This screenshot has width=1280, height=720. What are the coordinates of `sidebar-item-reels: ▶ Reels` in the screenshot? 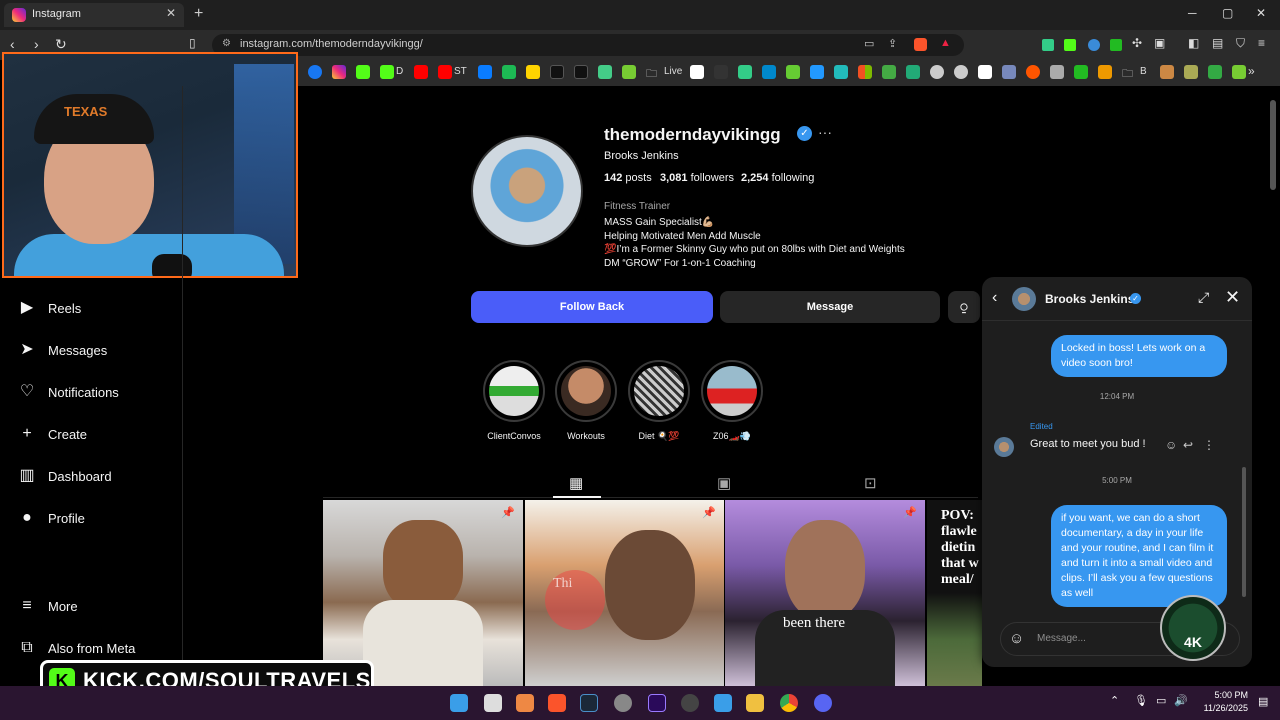 It's located at (94, 309).